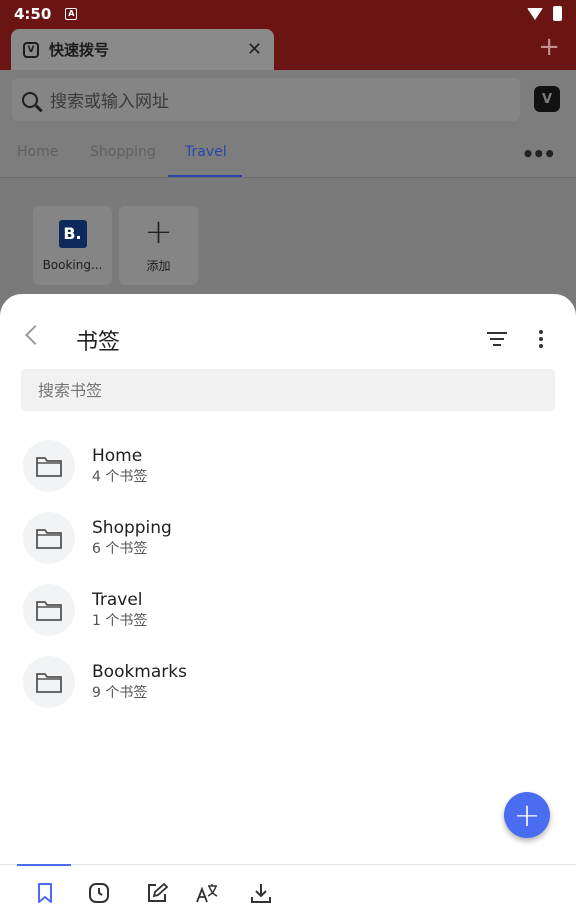  Describe the element at coordinates (206, 152) in the screenshot. I see `tab-travel: Travel` at that location.